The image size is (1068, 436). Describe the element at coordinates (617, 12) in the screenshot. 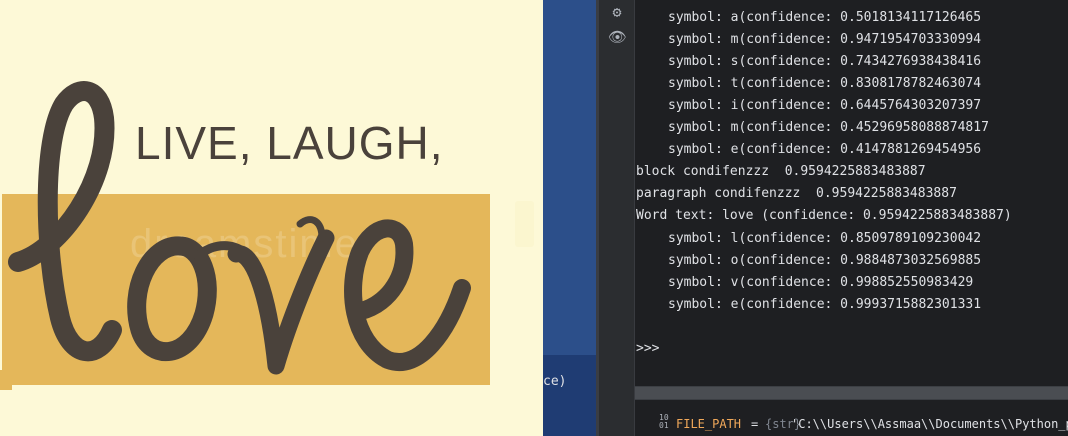

I see `settings-icon: ⚙` at that location.